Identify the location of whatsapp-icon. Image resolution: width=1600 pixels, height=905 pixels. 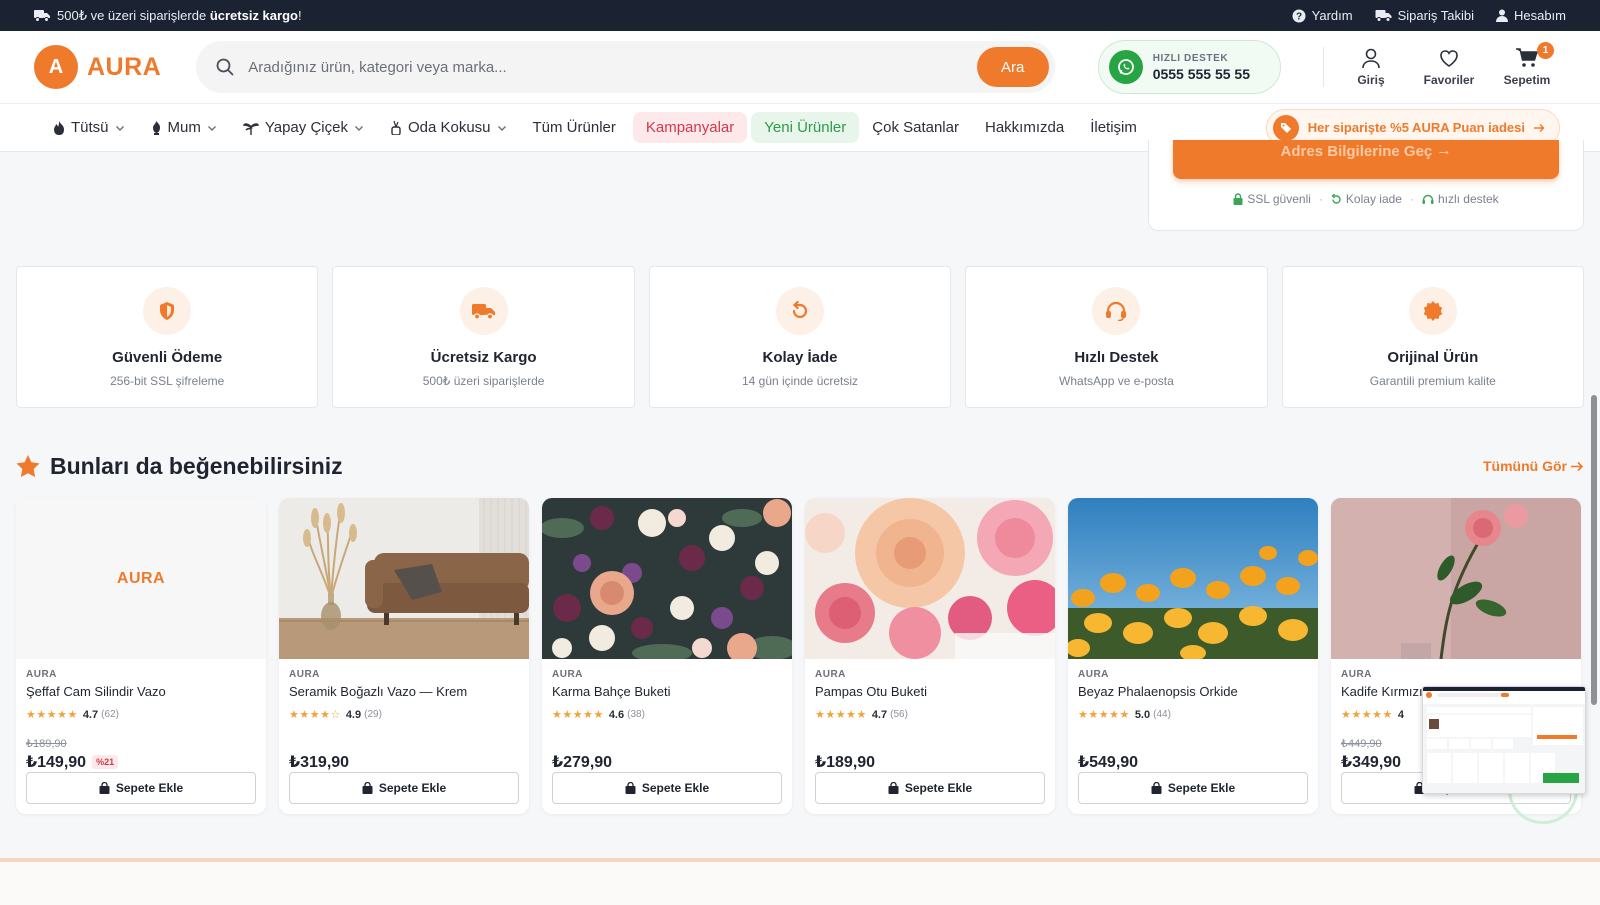
(1125, 67).